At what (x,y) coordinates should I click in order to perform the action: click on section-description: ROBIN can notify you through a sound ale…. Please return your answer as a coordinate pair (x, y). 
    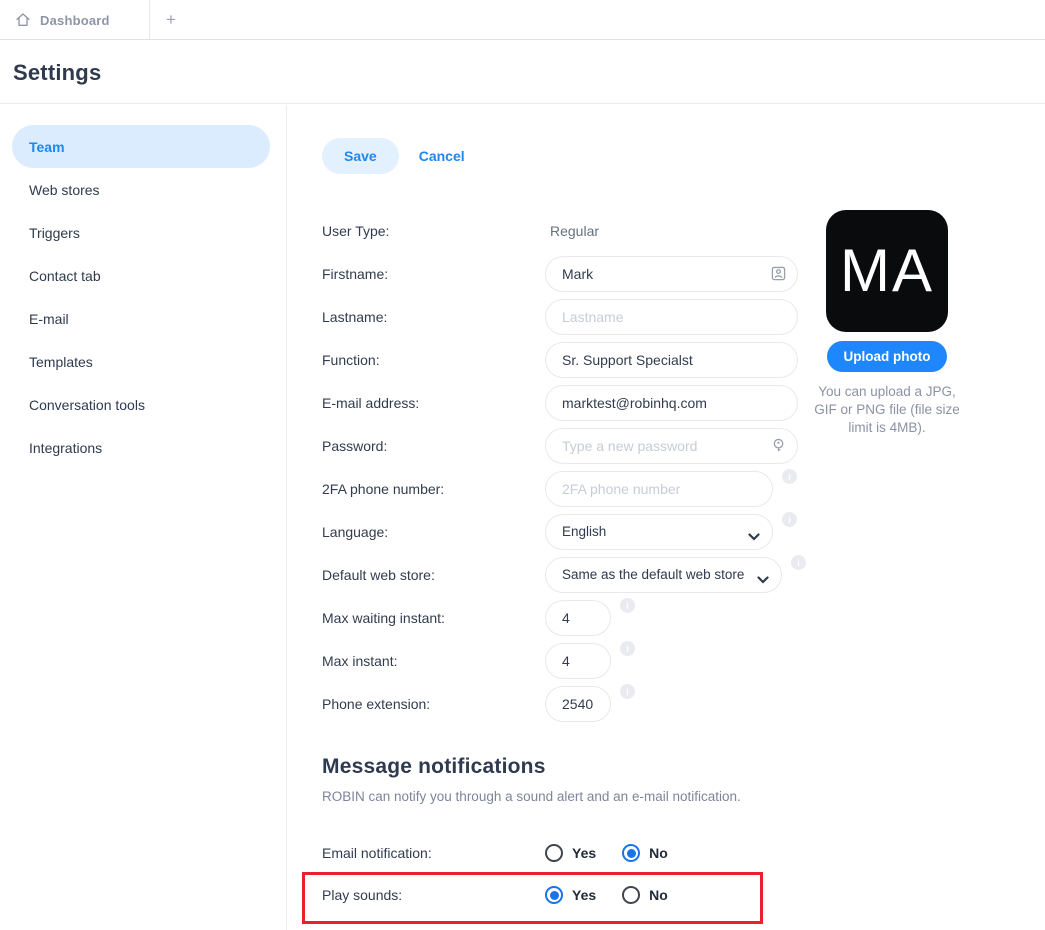
    Looking at the image, I should click on (531, 796).